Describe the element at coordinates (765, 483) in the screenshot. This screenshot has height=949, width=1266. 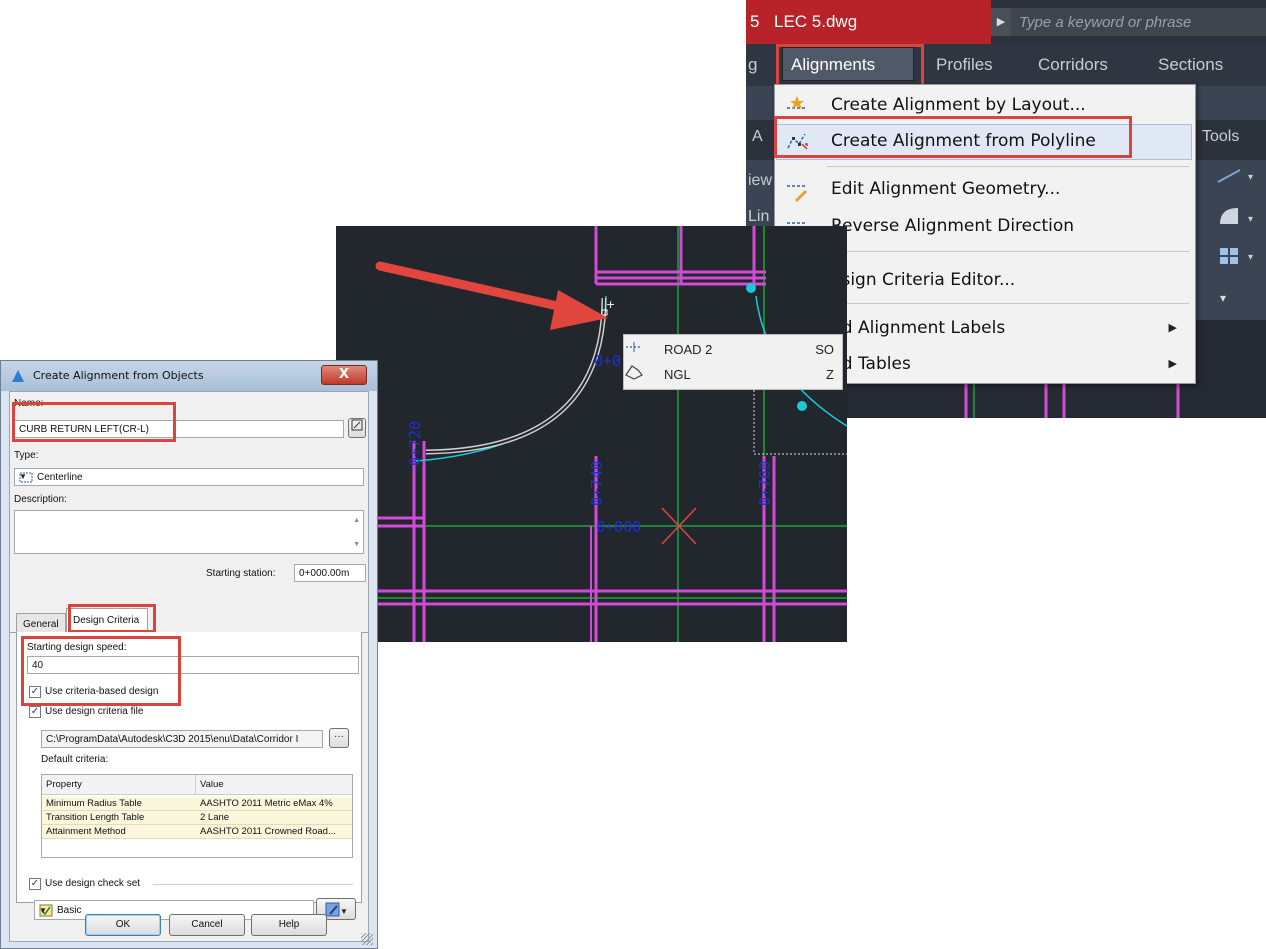
I see `station-label: 0+760` at that location.